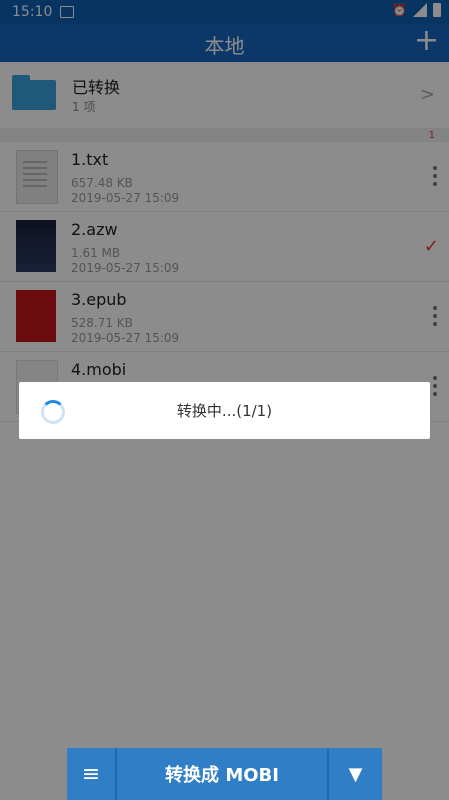 This screenshot has width=449, height=800. I want to click on menu-button: ≡, so click(92, 774).